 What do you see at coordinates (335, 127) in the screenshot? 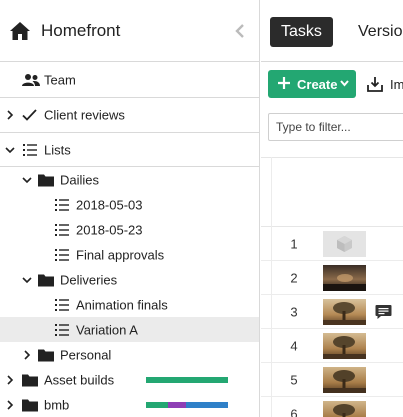
I see `filter-input` at bounding box center [335, 127].